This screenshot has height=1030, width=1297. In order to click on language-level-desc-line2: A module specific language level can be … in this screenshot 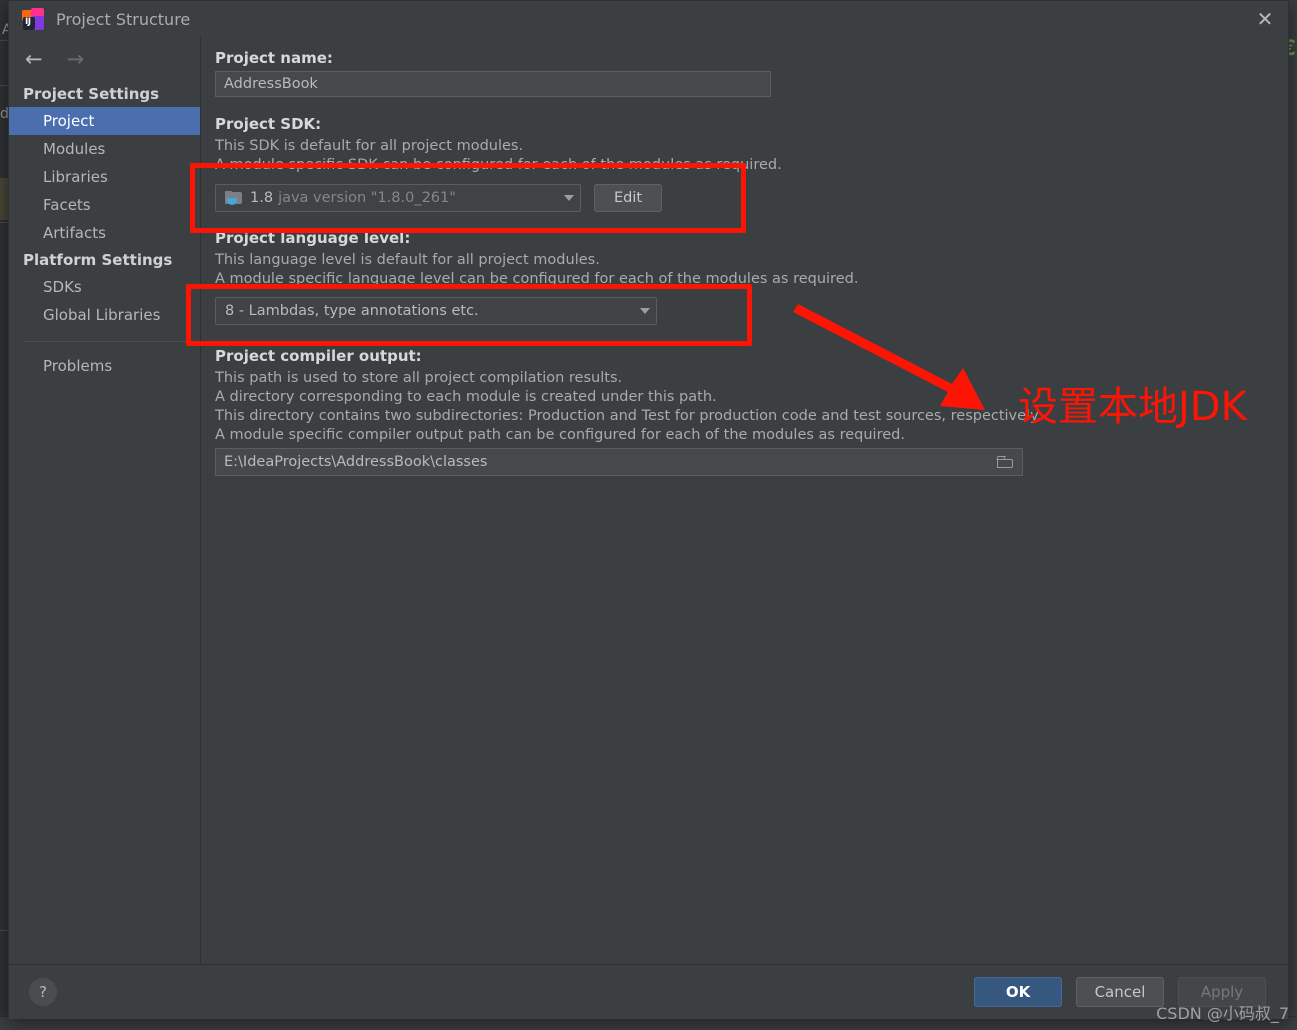, I will do `click(537, 279)`.